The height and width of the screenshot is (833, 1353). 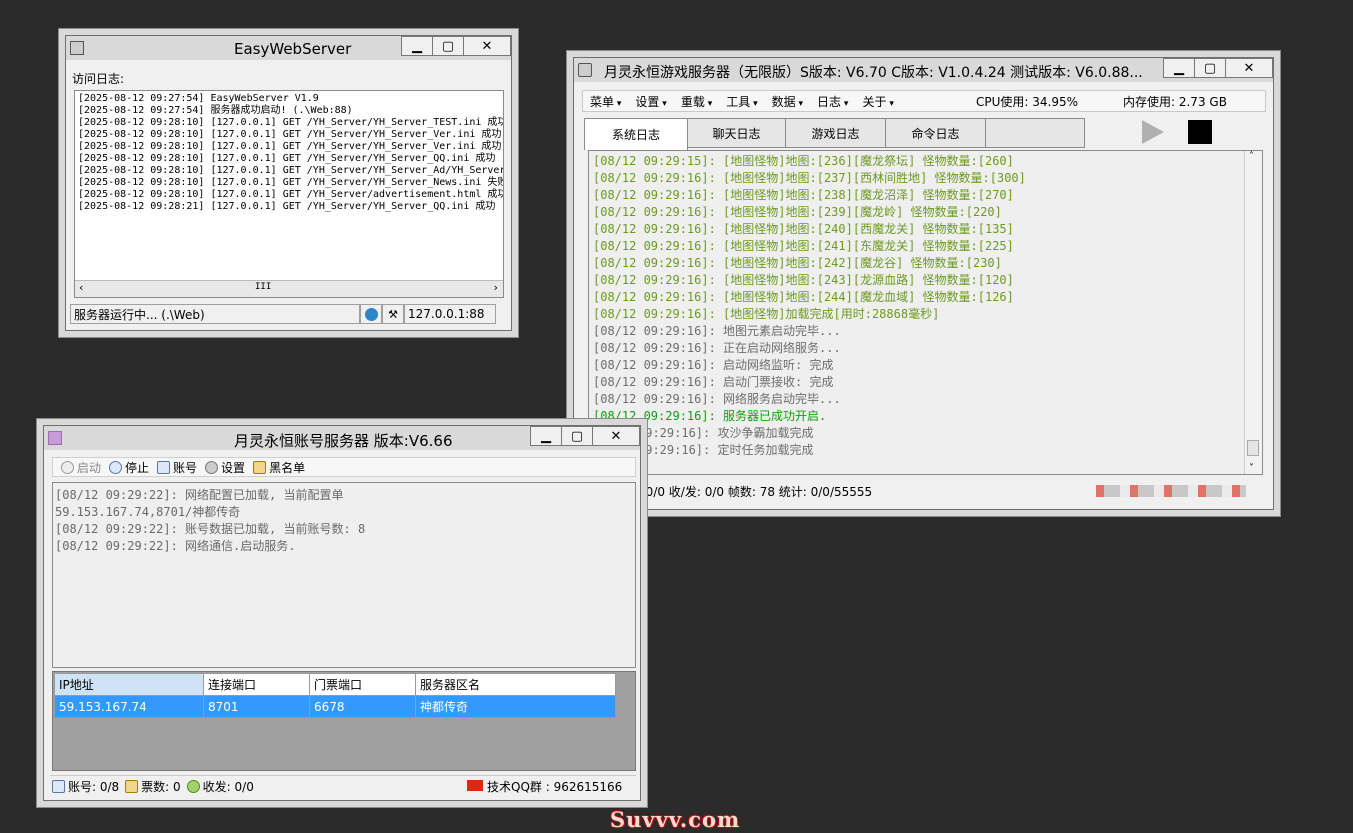 I want to click on menu-item: 菜单, so click(x=605, y=101).